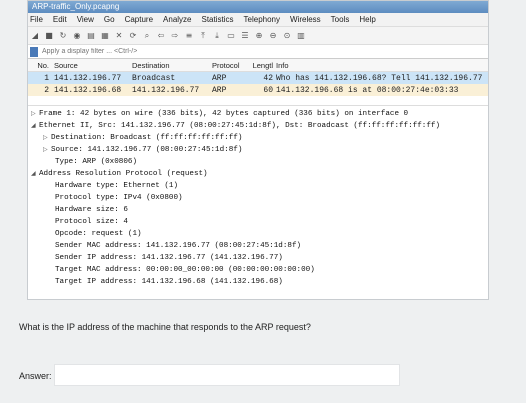  Describe the element at coordinates (177, 19) in the screenshot. I see `menu-analyze: Analyze` at that location.